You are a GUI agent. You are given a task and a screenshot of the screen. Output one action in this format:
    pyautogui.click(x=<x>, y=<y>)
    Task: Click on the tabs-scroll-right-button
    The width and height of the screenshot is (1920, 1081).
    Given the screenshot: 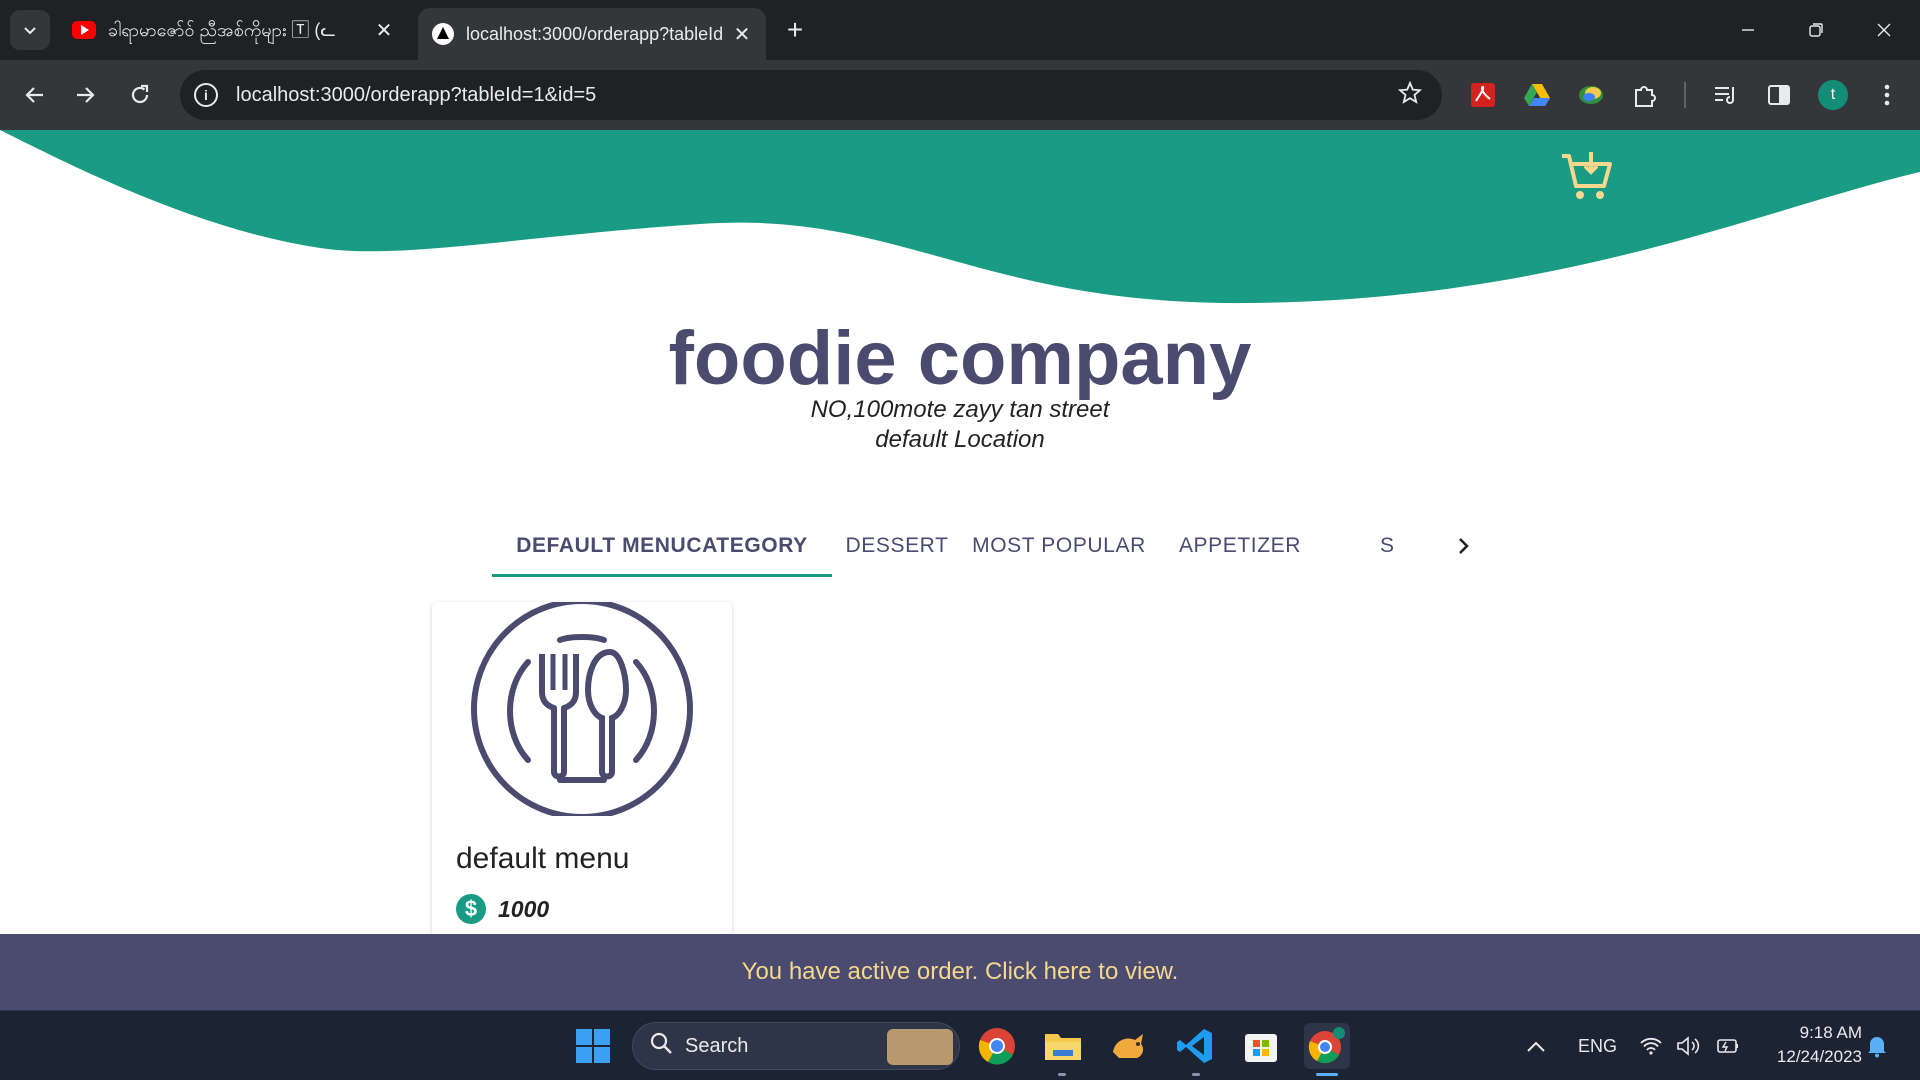 What is the action you would take?
    pyautogui.click(x=1463, y=546)
    